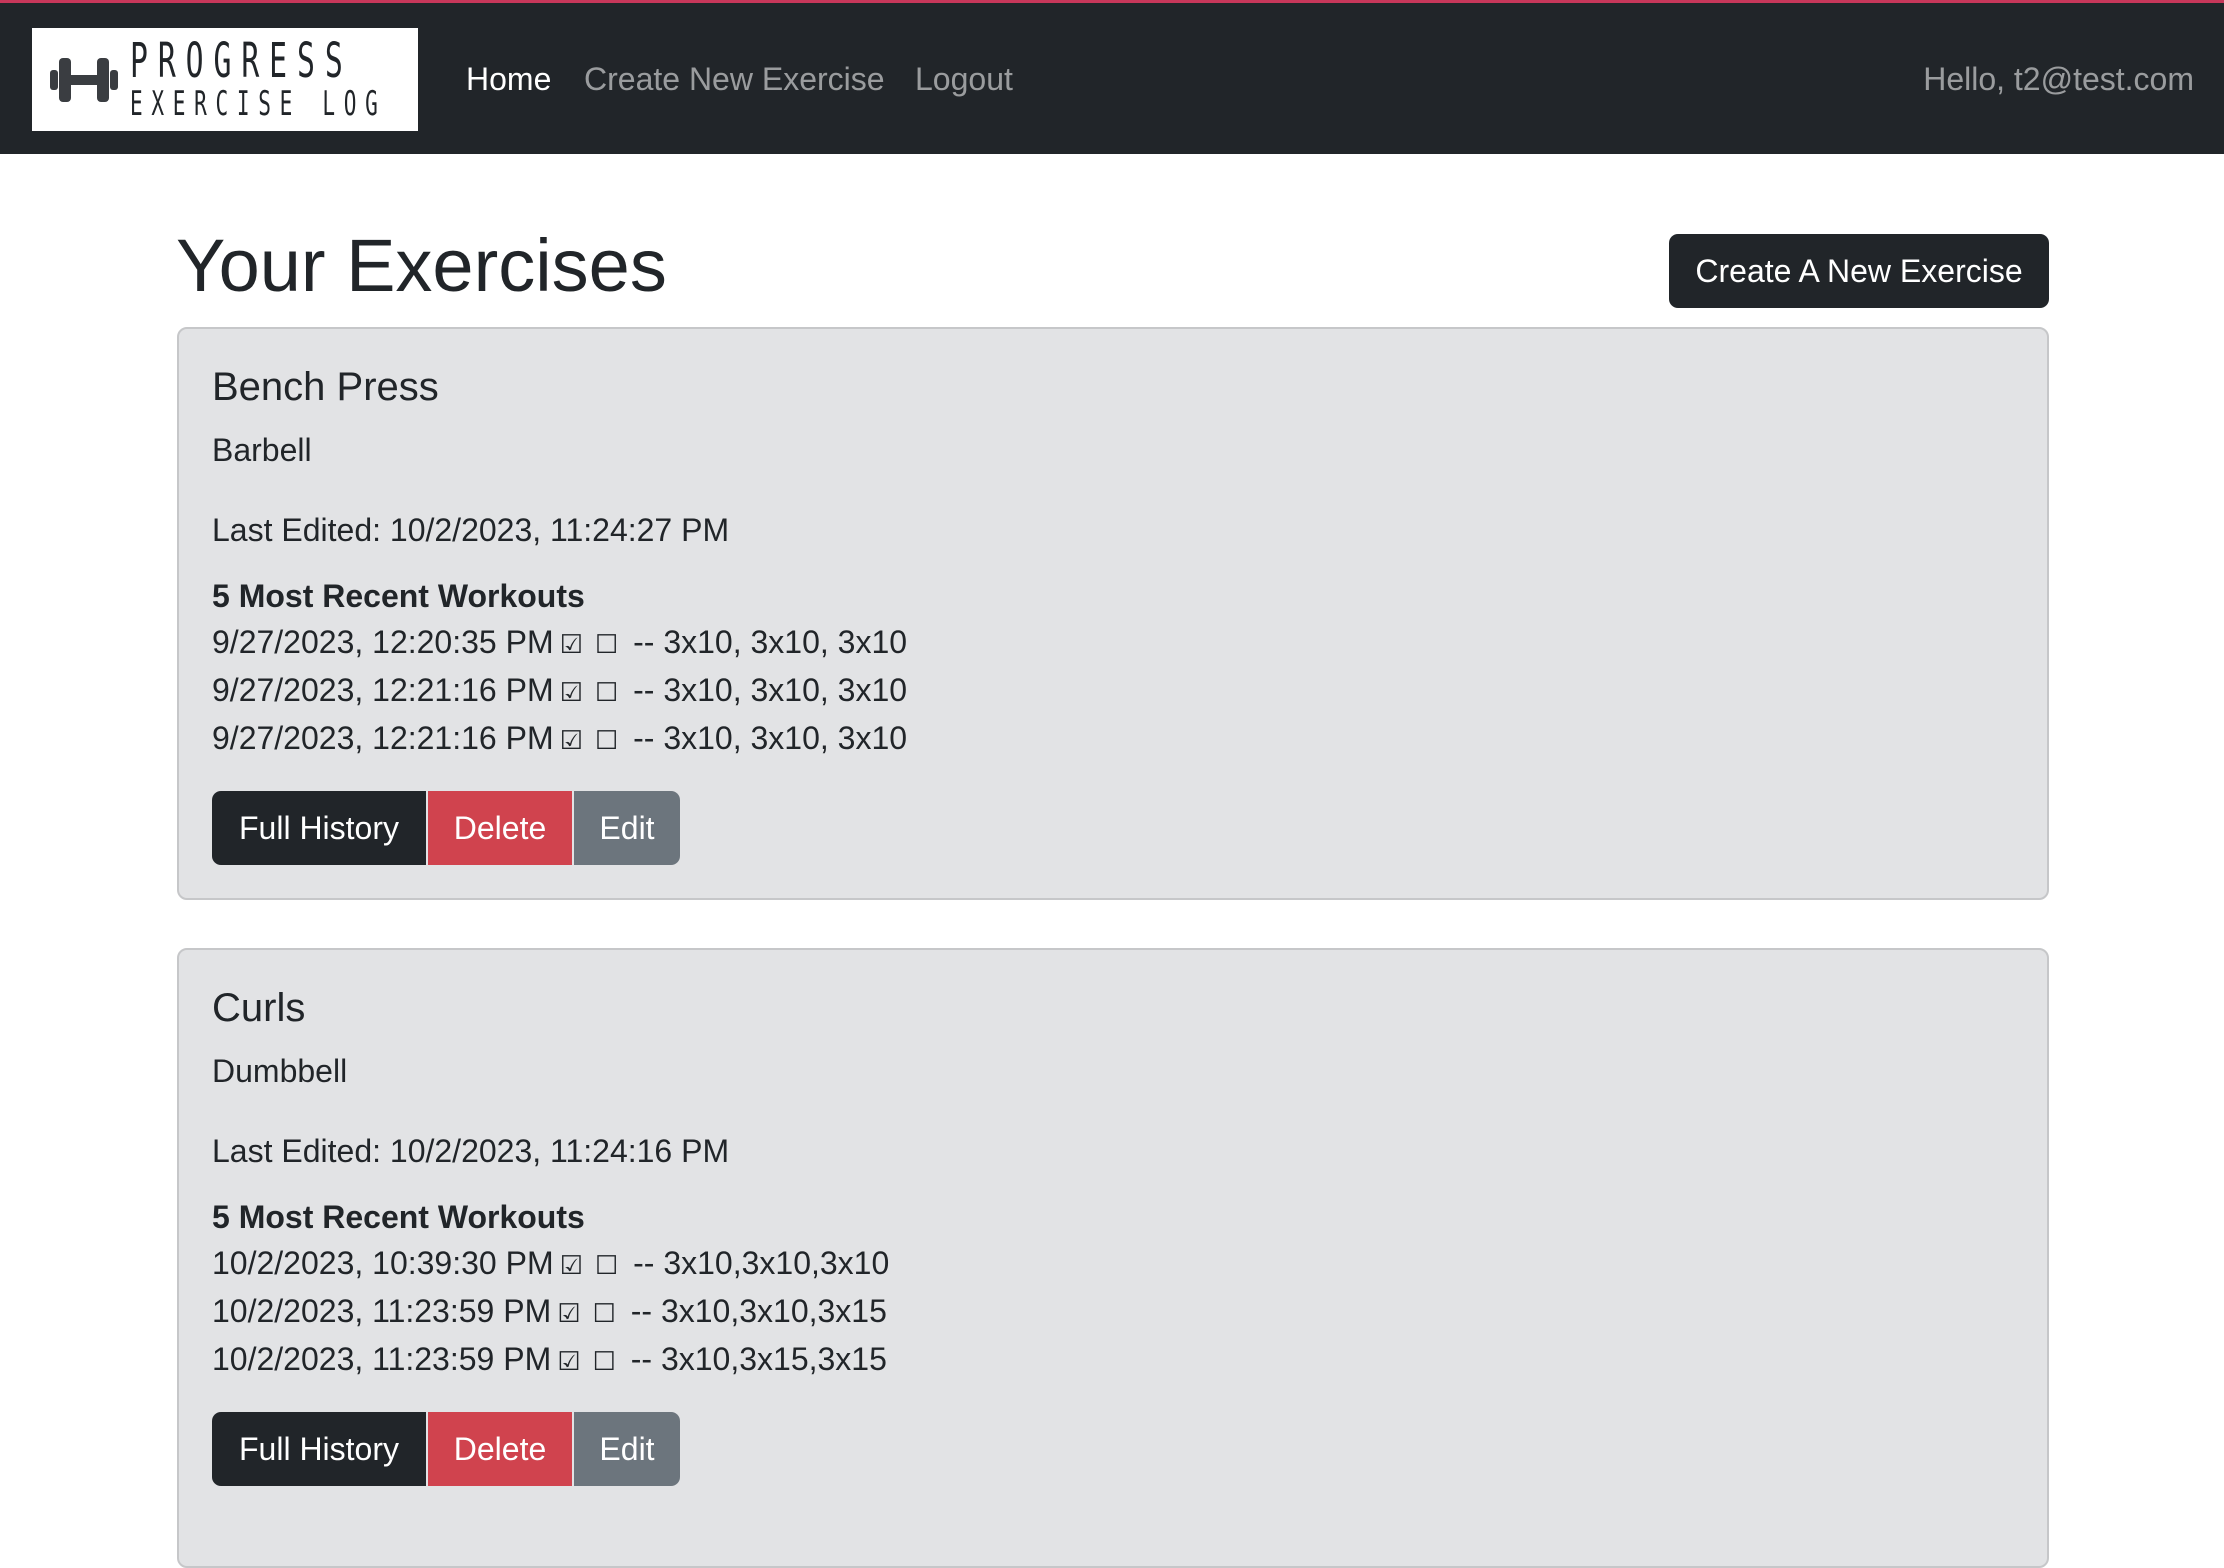 The image size is (2224, 1568). What do you see at coordinates (421, 265) in the screenshot?
I see `page-title: Your Exercises` at bounding box center [421, 265].